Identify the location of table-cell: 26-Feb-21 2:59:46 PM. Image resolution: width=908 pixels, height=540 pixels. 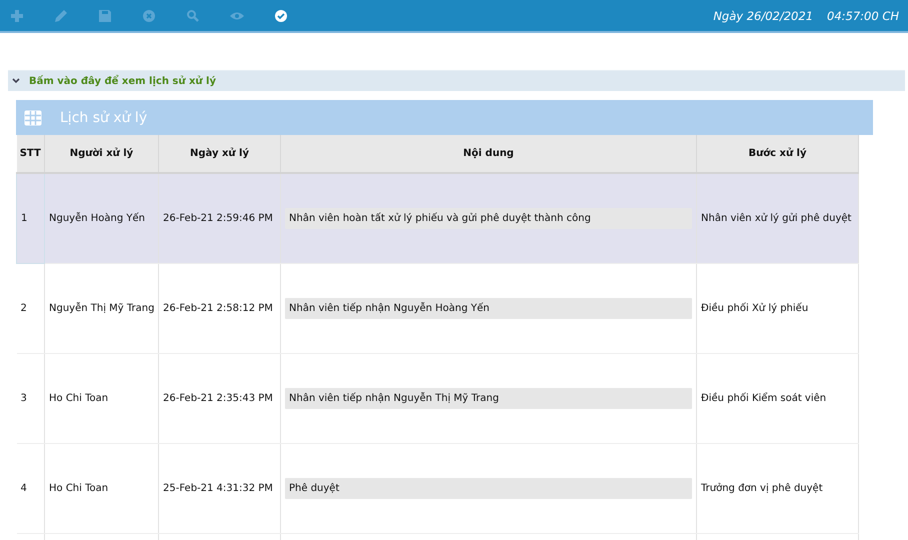
(219, 218).